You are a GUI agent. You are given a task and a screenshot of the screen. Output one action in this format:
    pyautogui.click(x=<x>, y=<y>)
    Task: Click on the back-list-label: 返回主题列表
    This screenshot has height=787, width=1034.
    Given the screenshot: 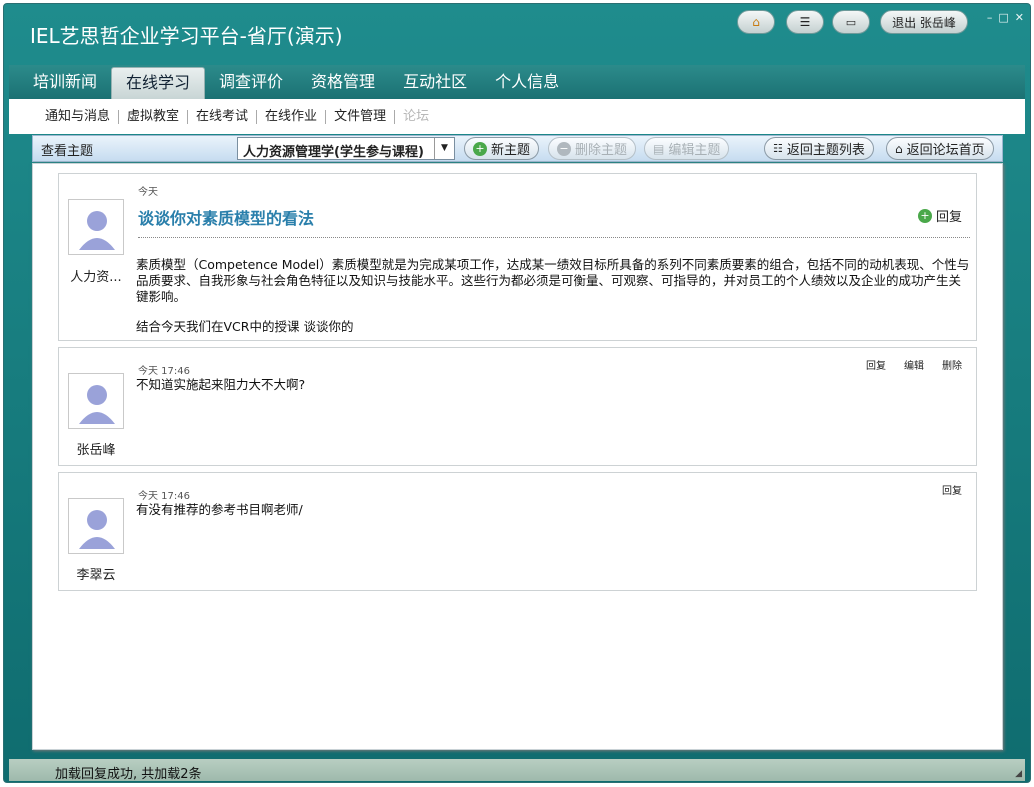 What is the action you would take?
    pyautogui.click(x=825, y=150)
    